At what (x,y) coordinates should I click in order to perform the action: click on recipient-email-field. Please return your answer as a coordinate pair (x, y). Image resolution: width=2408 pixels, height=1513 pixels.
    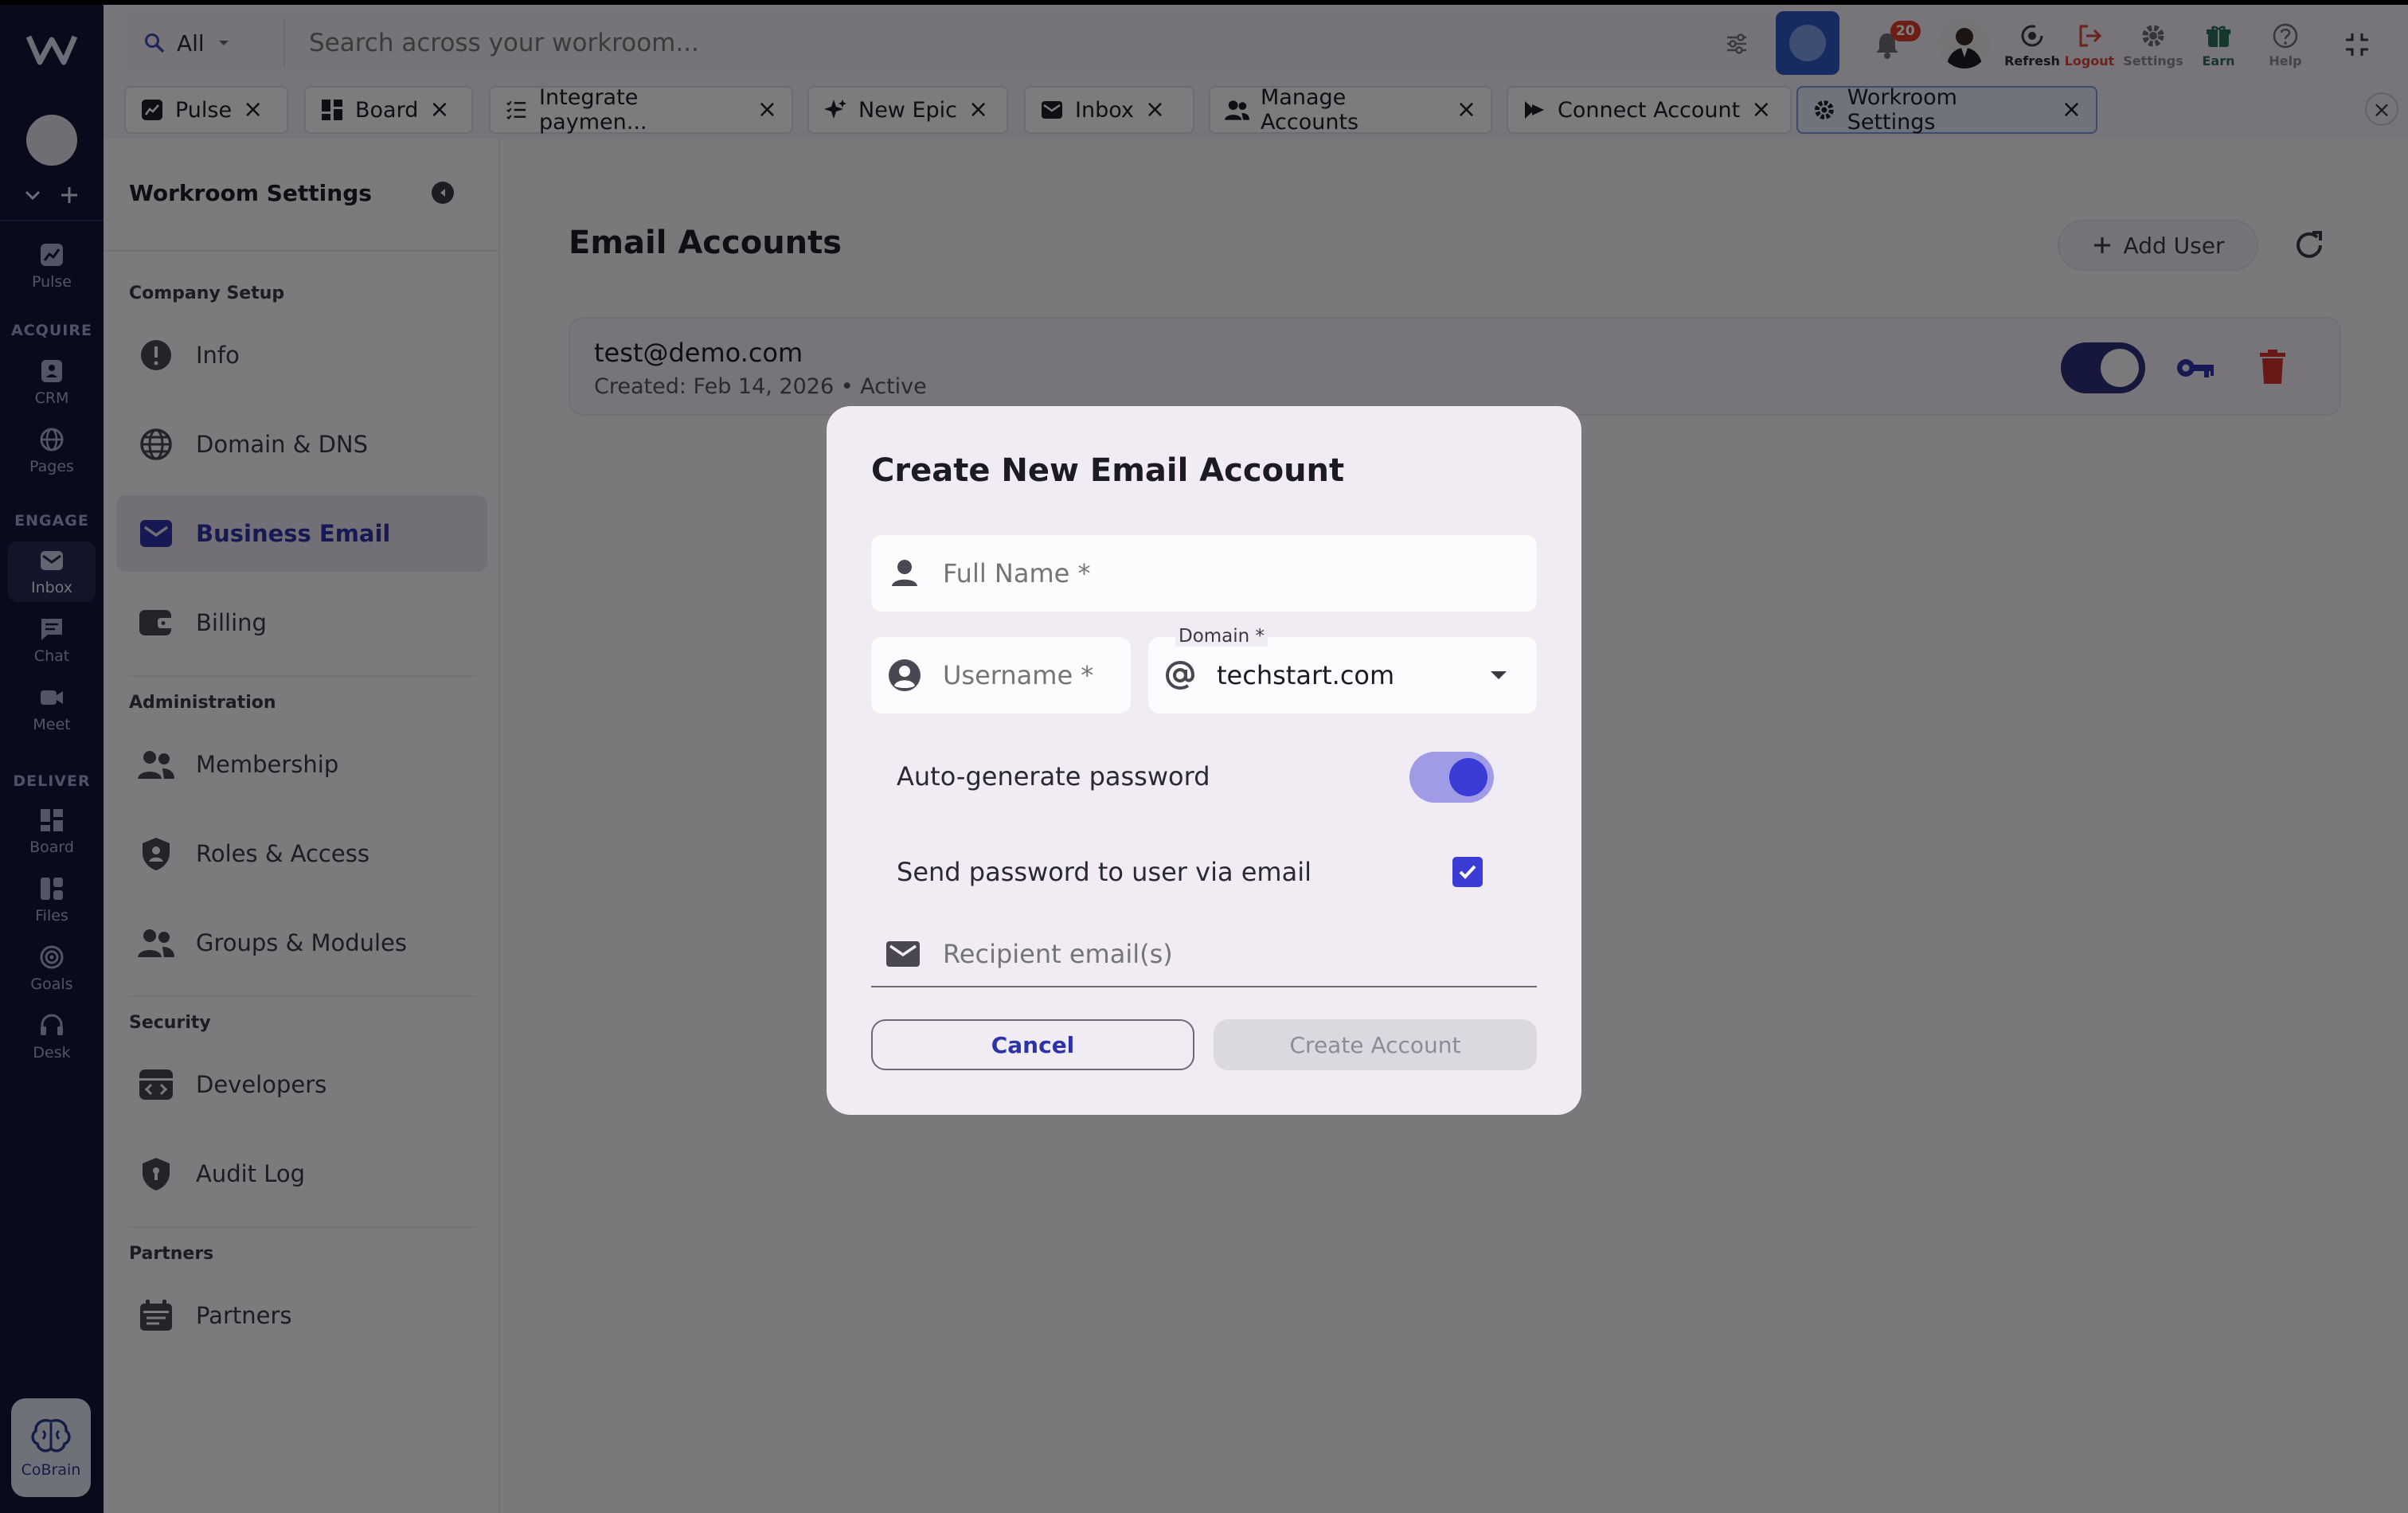
    Looking at the image, I should click on (1204, 954).